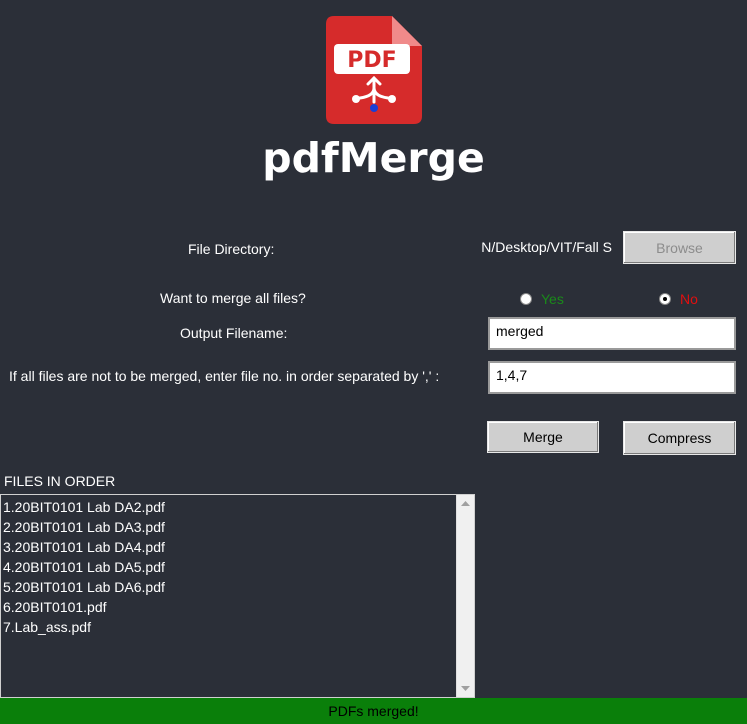 Image resolution: width=747 pixels, height=724 pixels. Describe the element at coordinates (465, 688) in the screenshot. I see `scroll-down-icon` at that location.